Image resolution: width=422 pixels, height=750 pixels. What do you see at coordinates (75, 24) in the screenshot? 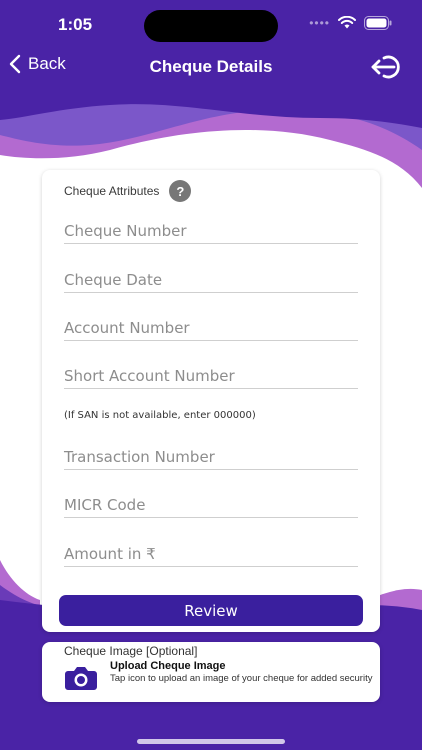
I see `status-time: 1:05` at bounding box center [75, 24].